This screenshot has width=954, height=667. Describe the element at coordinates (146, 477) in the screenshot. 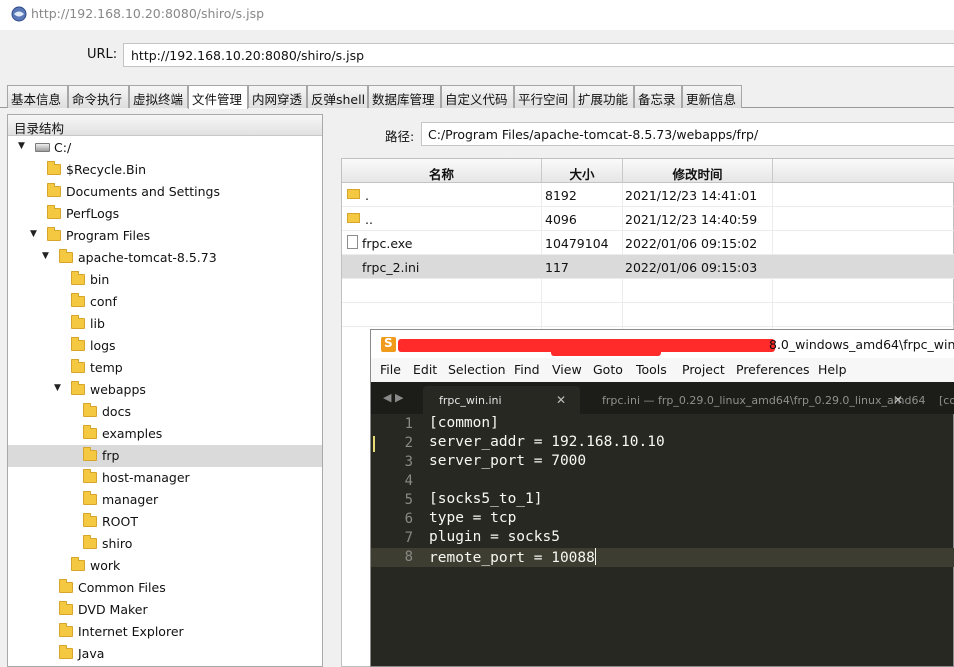

I see `tree-node-label: host-manager` at that location.